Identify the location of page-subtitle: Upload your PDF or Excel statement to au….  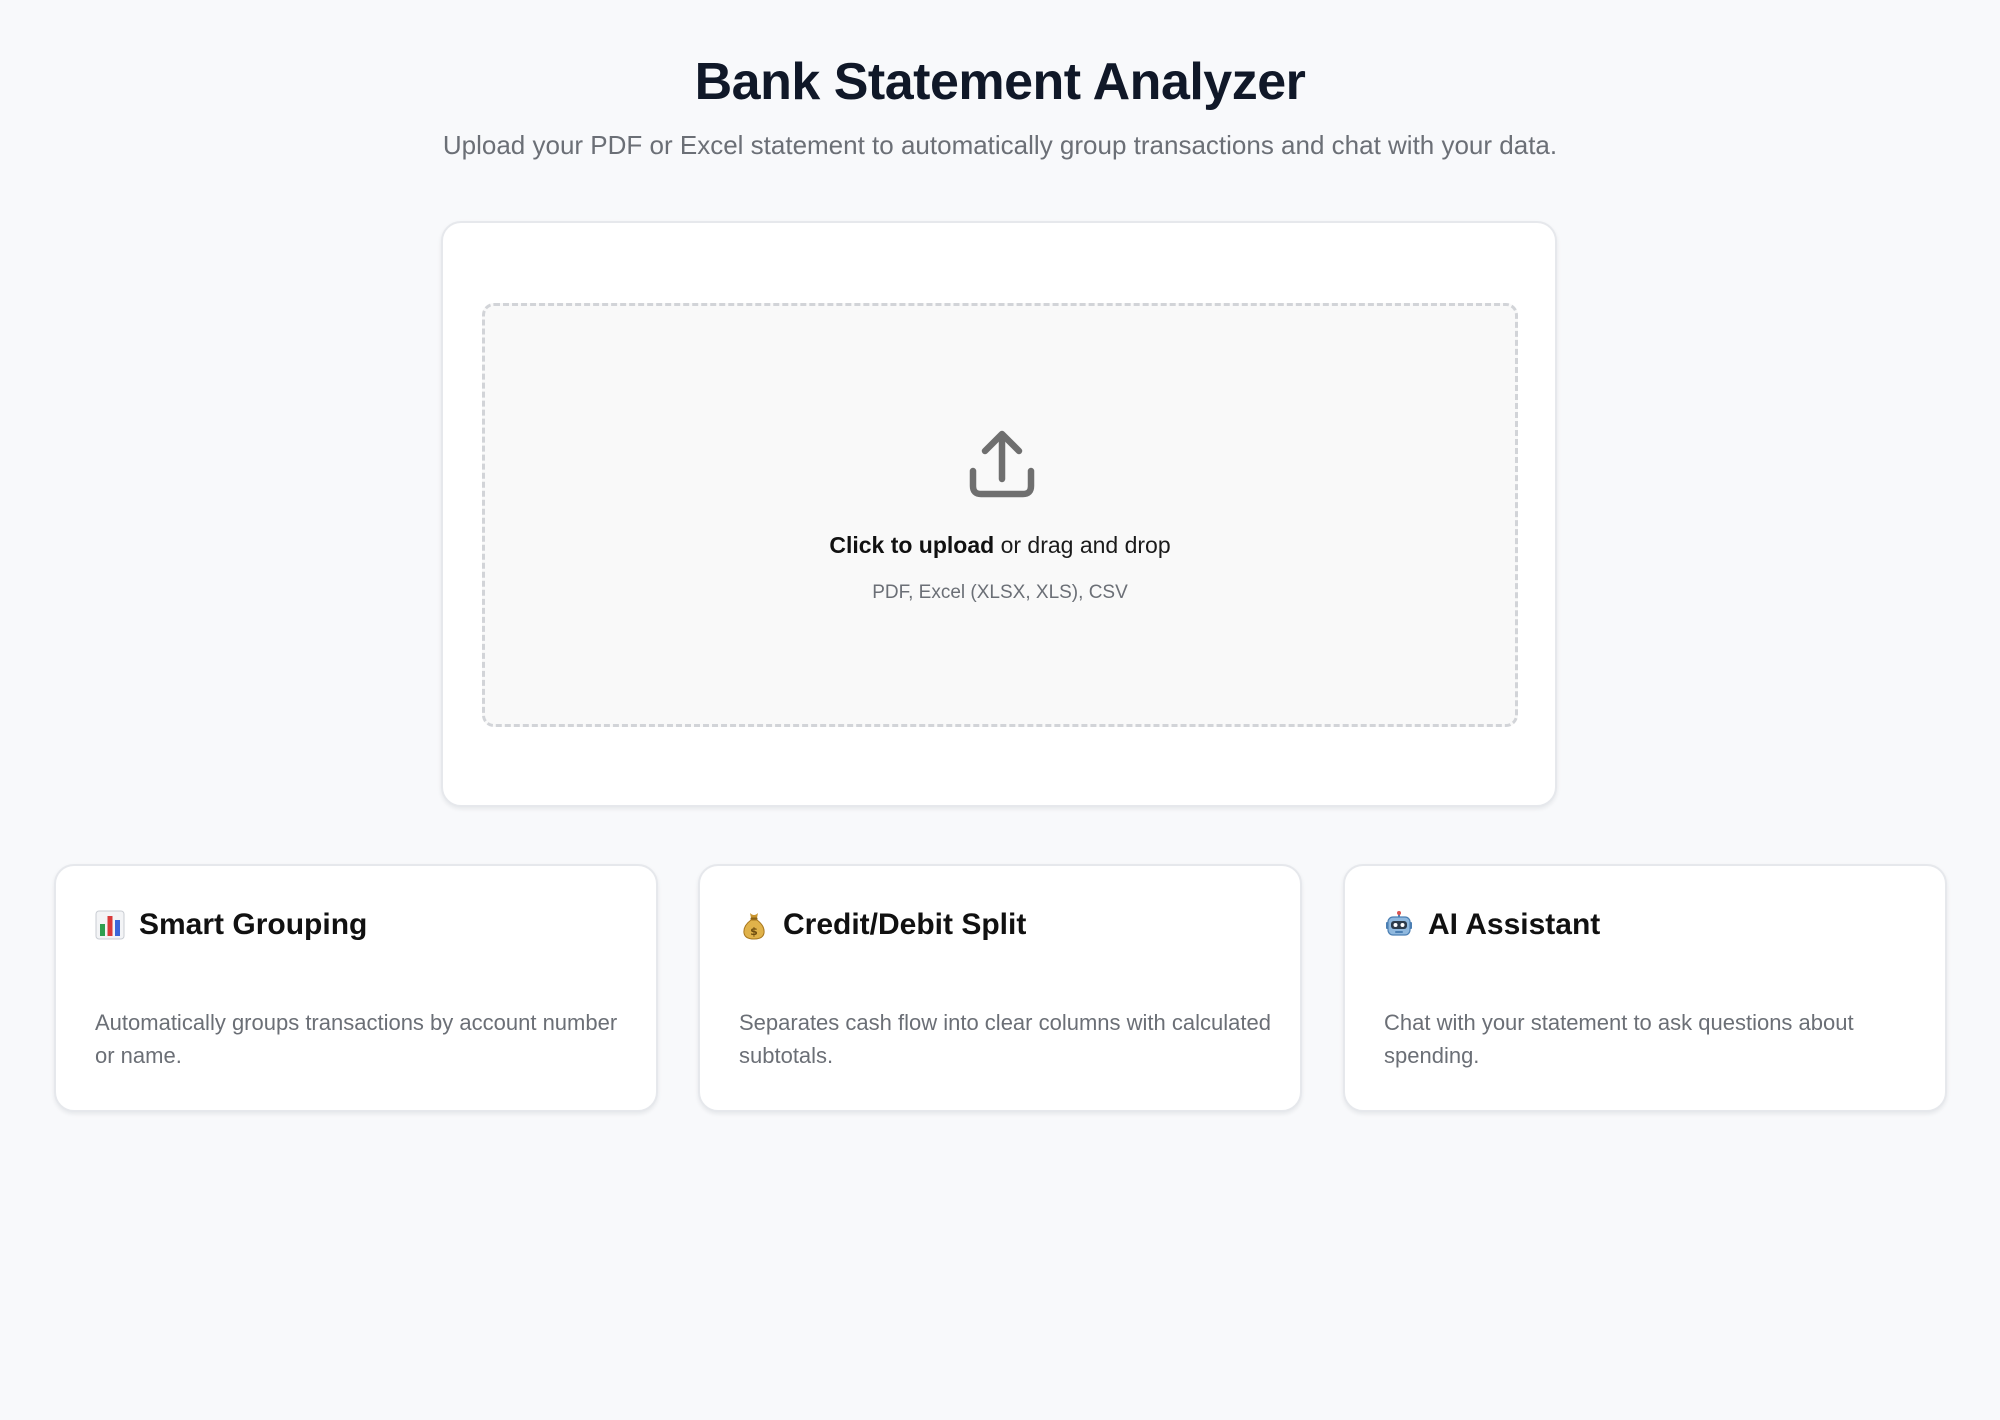
(1000, 145).